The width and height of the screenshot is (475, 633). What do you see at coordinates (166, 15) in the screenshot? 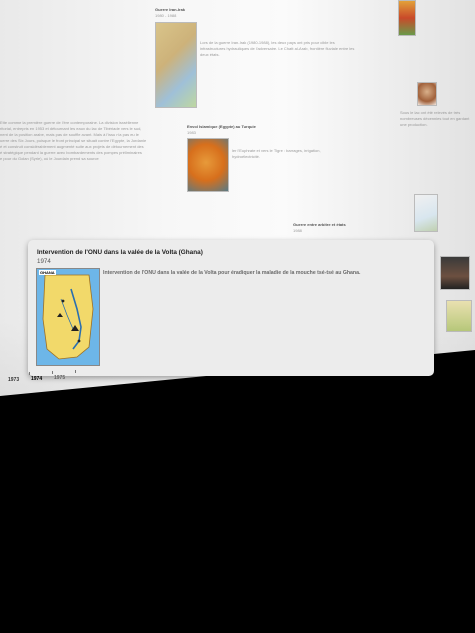
I see `top-item-year: 1980 - 1988` at bounding box center [166, 15].